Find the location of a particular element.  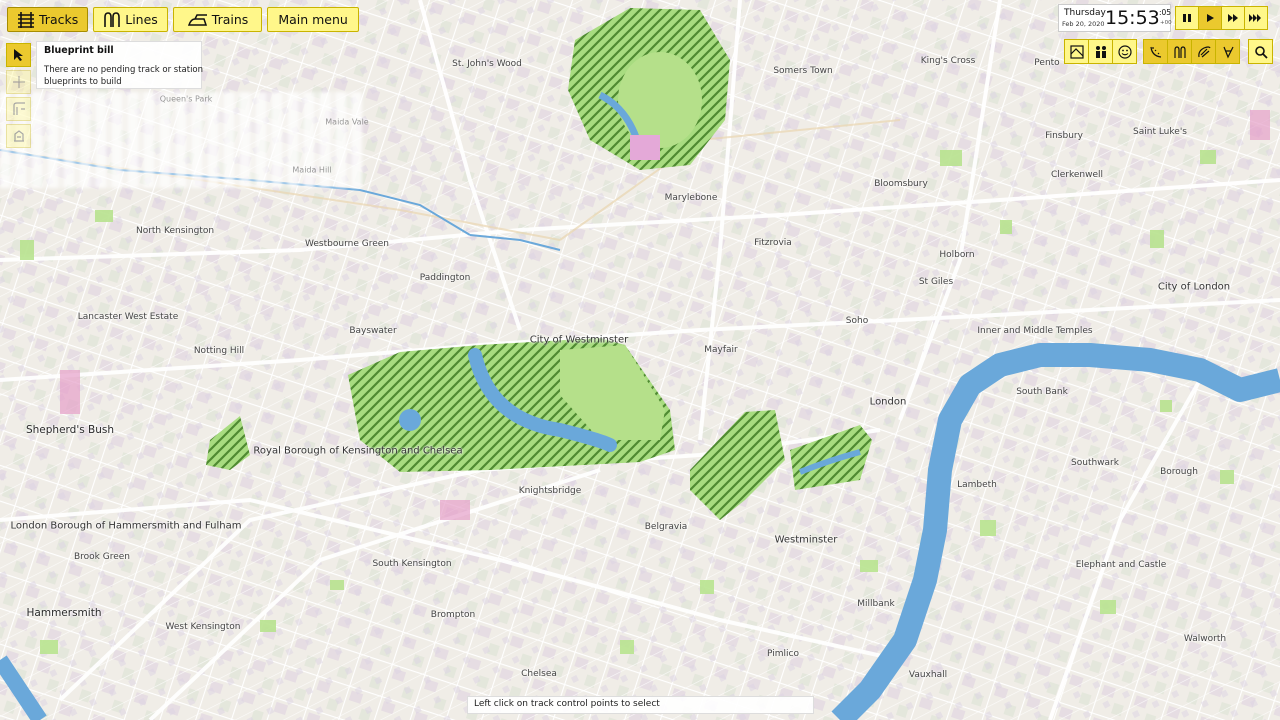

pause-icon is located at coordinates (1187, 18).